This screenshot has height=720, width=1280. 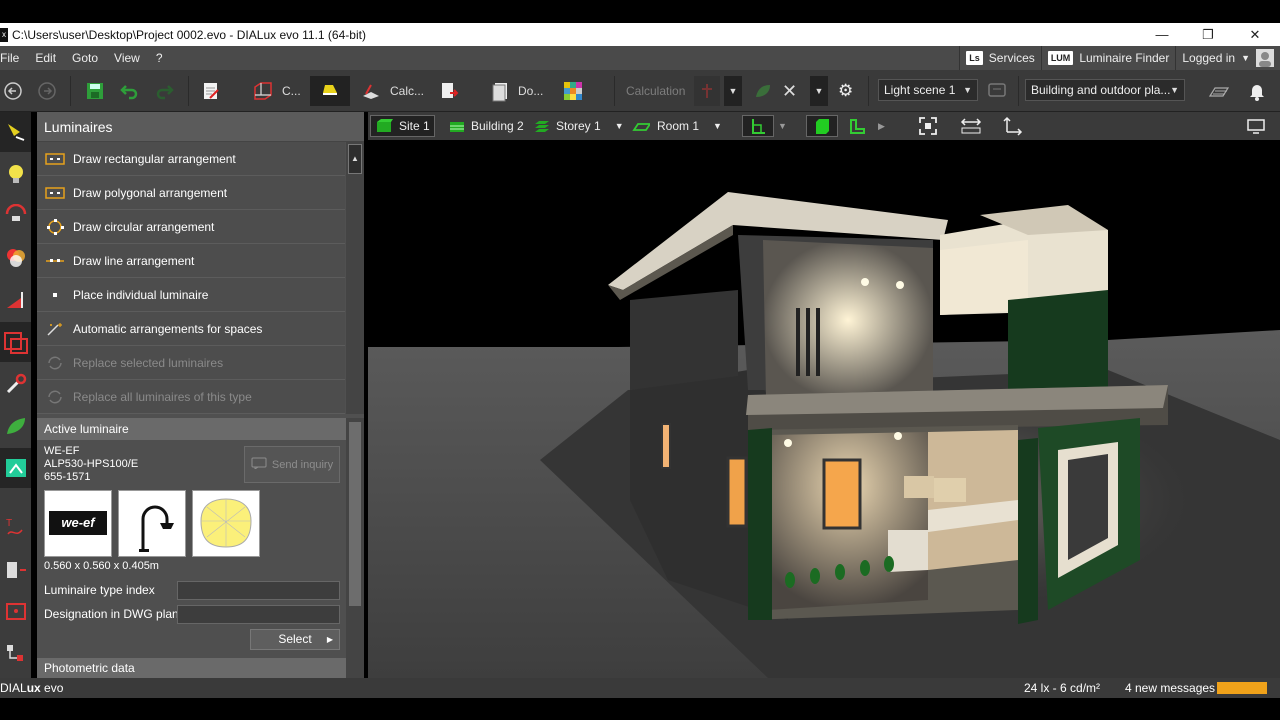 I want to click on expand-right-button: ▶, so click(x=881, y=126).